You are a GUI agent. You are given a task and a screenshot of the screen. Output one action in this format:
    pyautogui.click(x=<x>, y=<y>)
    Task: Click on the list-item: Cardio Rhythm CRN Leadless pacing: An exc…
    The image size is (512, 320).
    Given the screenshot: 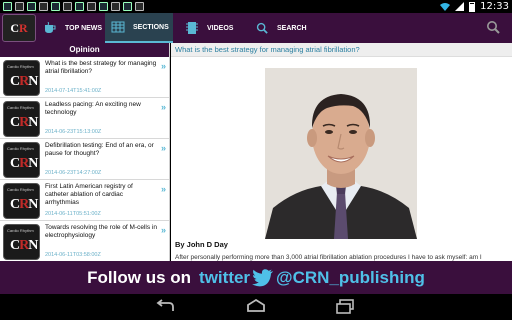 What is the action you would take?
    pyautogui.click(x=84, y=118)
    